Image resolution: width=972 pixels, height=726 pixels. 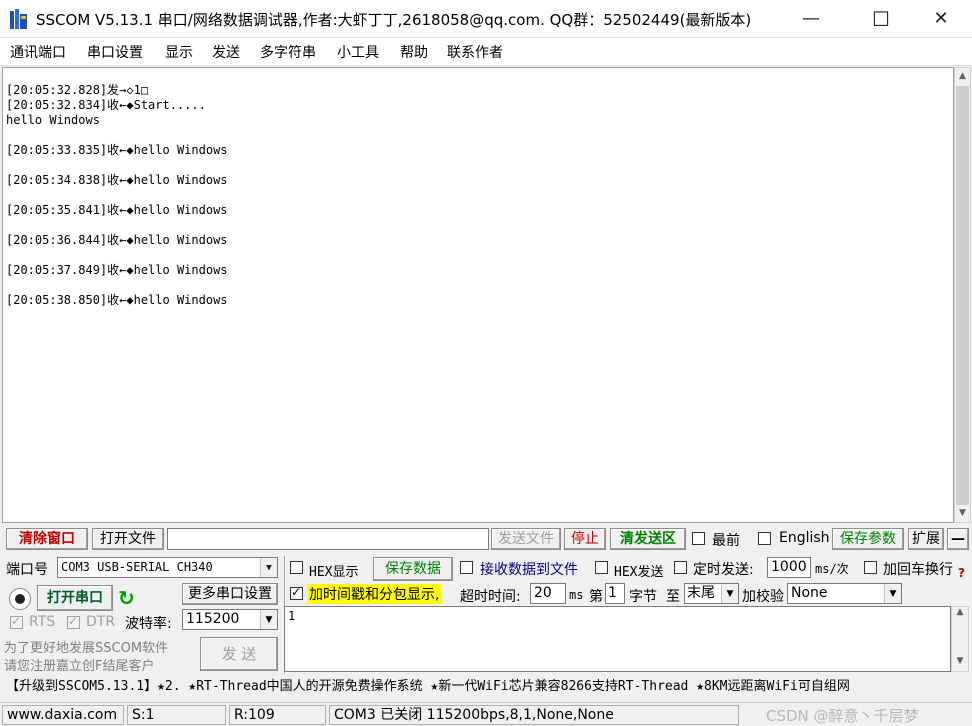 I want to click on scroll-thumb, so click(x=962, y=295).